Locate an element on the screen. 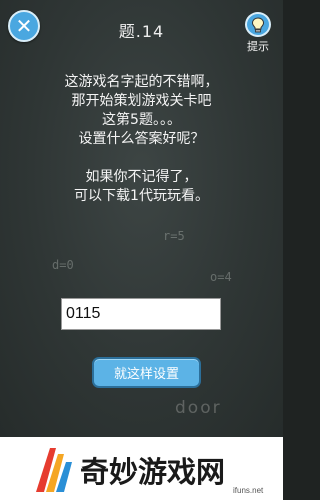 This screenshot has width=320, height=500. question-line: 这第5题。。。 is located at coordinates (141, 120).